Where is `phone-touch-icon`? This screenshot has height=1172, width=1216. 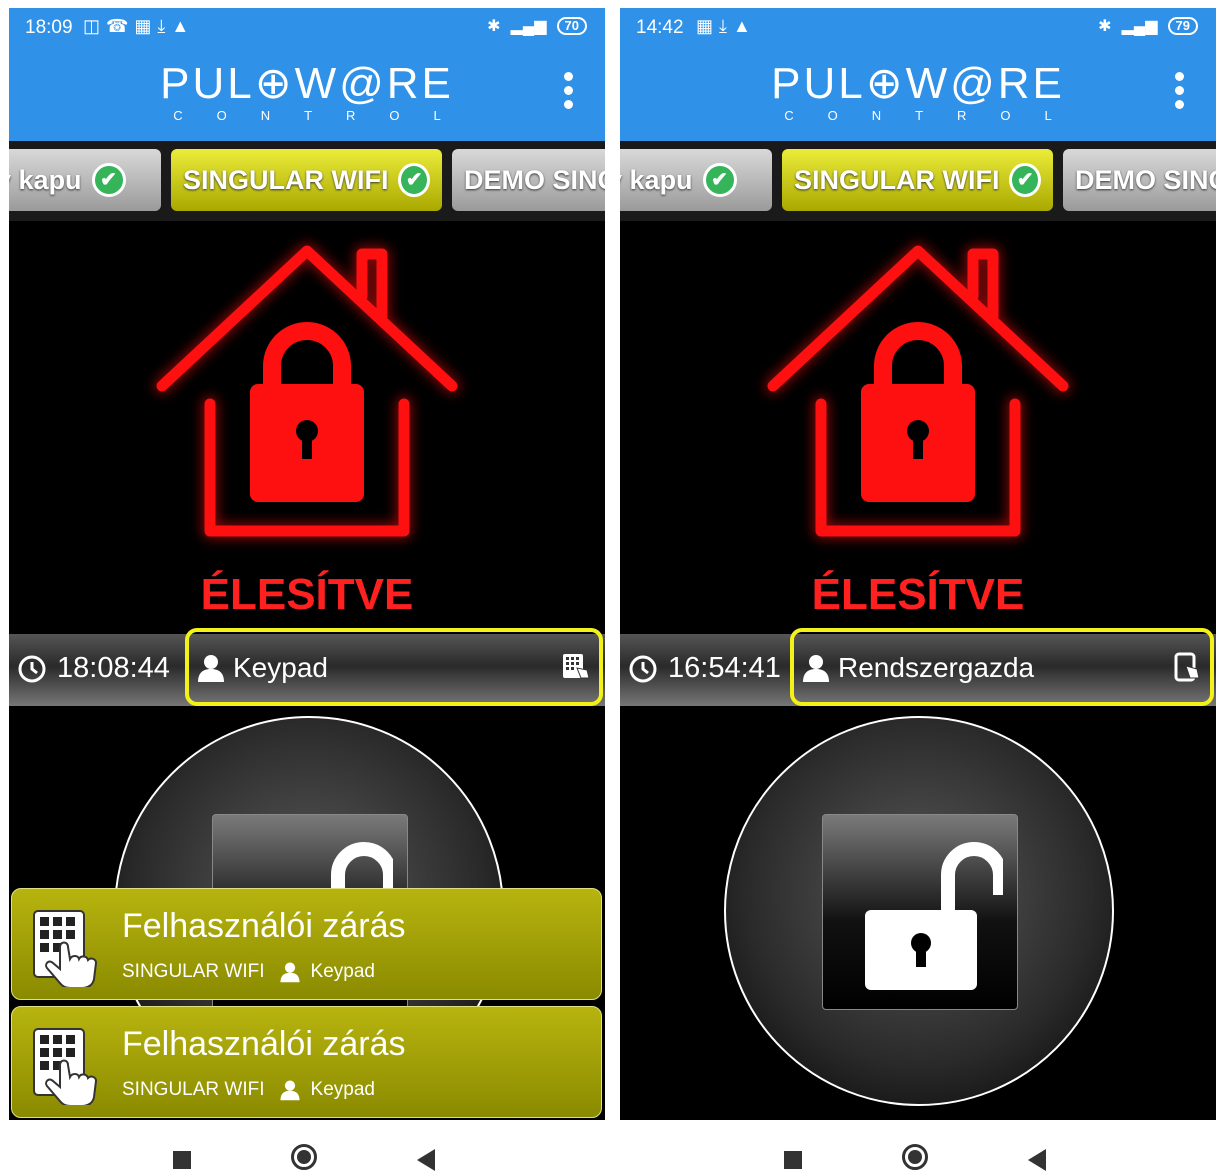 phone-touch-icon is located at coordinates (1187, 667).